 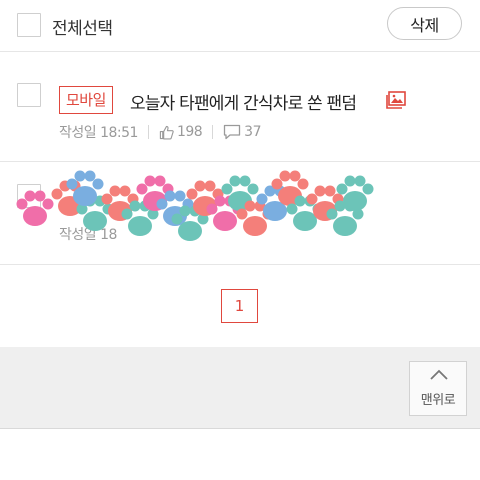 What do you see at coordinates (166, 132) in the screenshot?
I see `thumbs-up-icon` at bounding box center [166, 132].